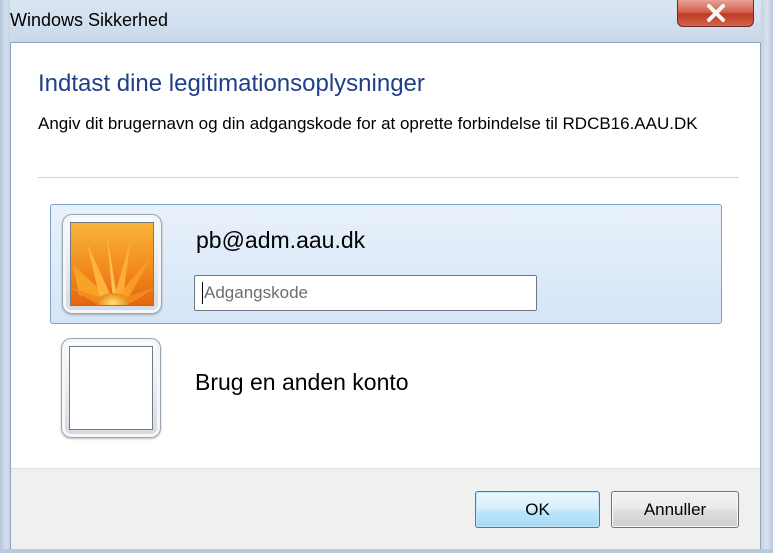 This screenshot has width=773, height=553. I want to click on title-bar: Windows Sikkerhed, so click(386, 21).